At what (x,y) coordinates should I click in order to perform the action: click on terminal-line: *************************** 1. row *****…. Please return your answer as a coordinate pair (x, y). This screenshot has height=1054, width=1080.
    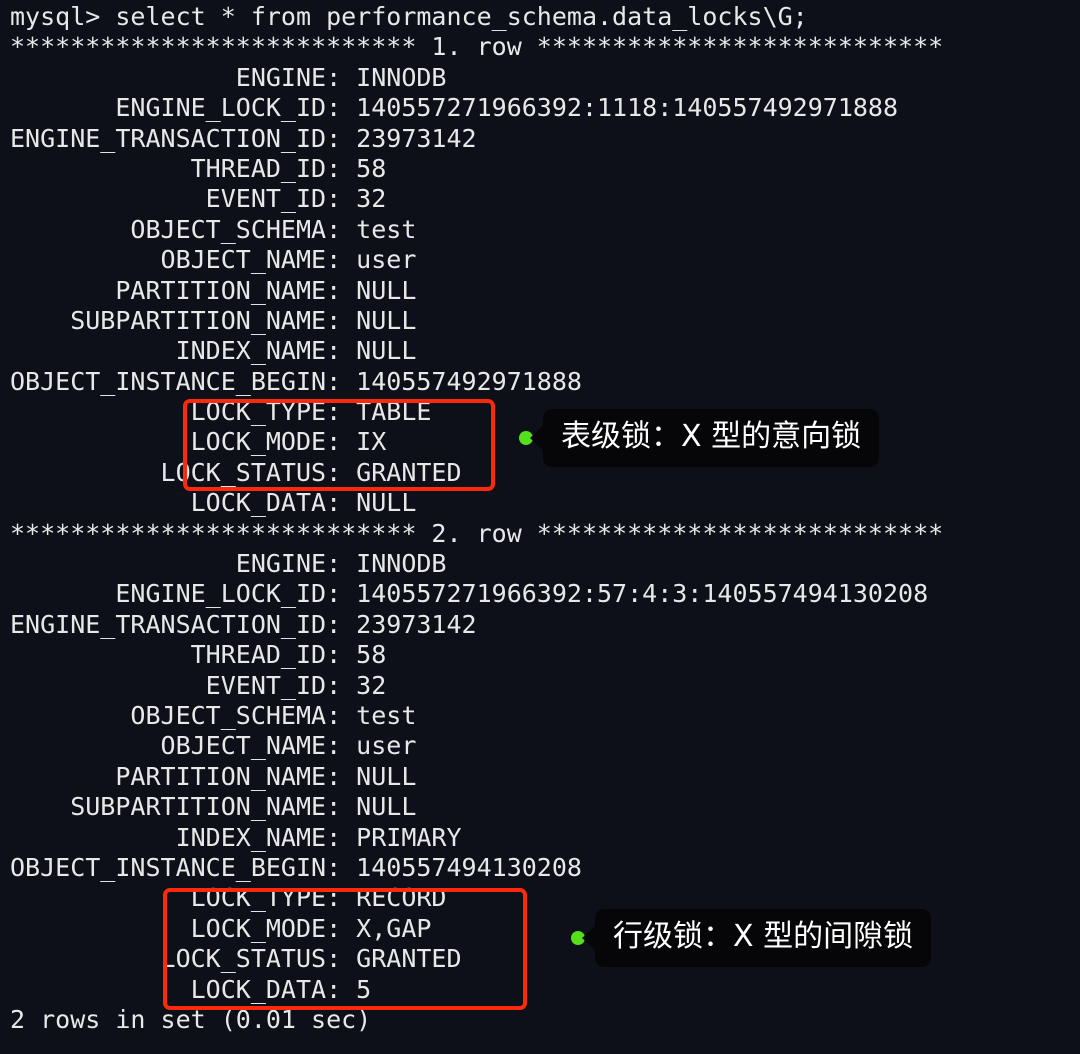
    Looking at the image, I should click on (477, 47).